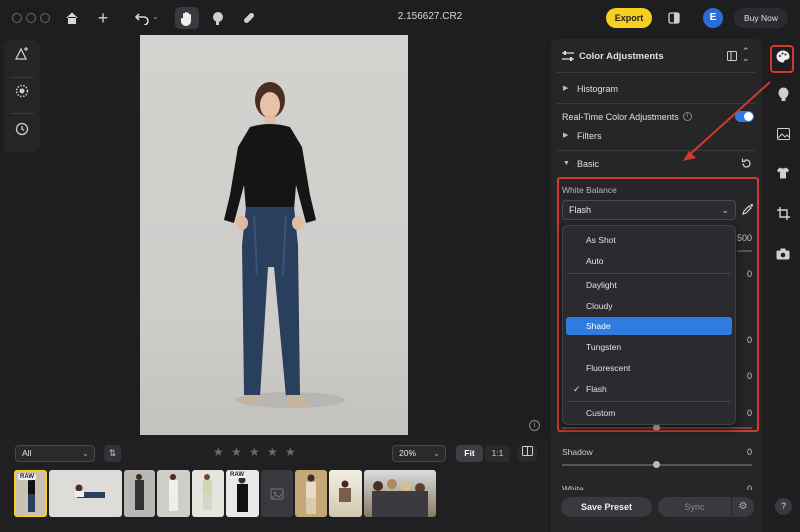  What do you see at coordinates (187, 18) in the screenshot?
I see `hand-icon` at bounding box center [187, 18].